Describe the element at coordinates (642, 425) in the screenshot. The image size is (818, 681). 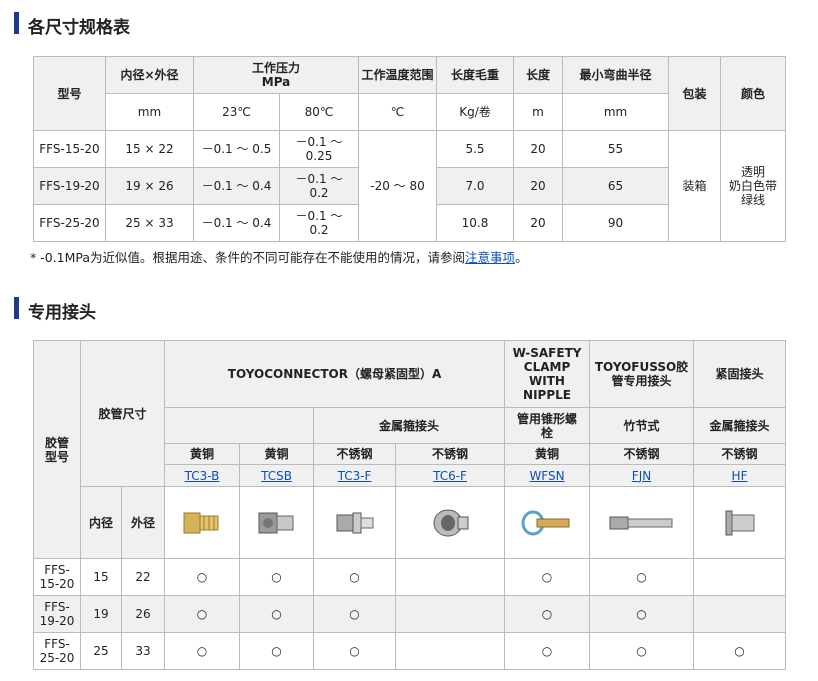
I see `th-bamboo: 竹节式` at that location.